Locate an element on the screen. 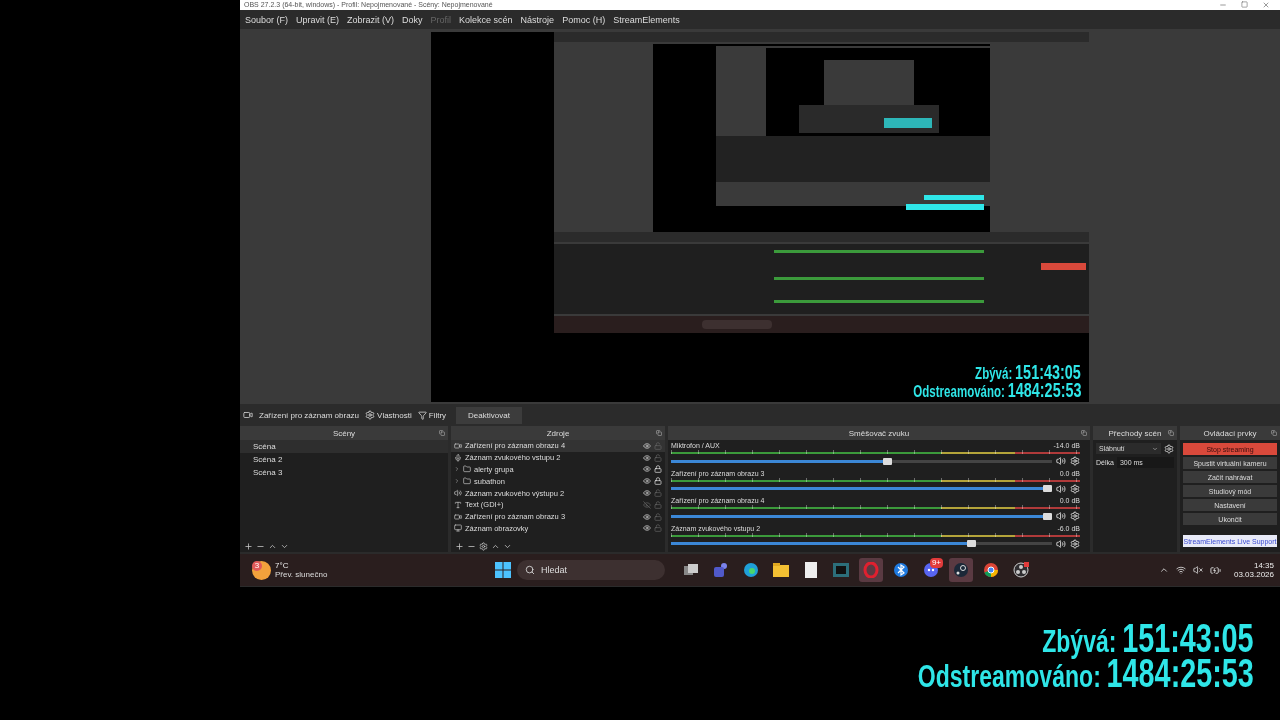 This screenshot has width=1280, height=720. record-app-icon is located at coordinates (1021, 570).